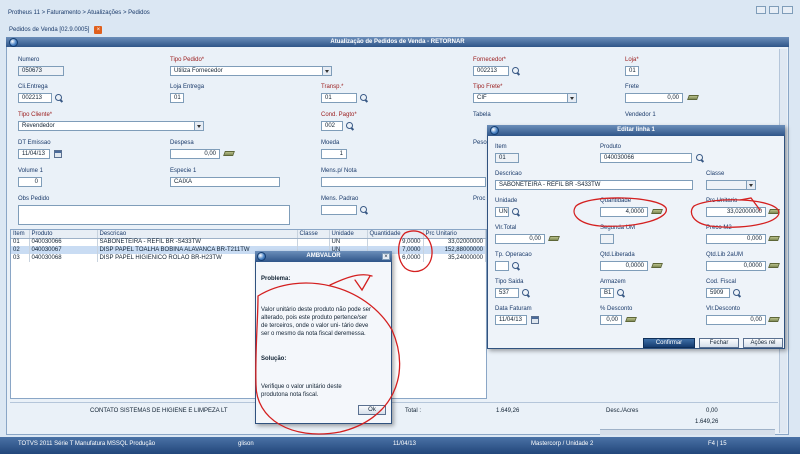 This screenshot has width=800, height=454. Describe the element at coordinates (177, 98) in the screenshot. I see `loja-entrega-field: 01` at that location.